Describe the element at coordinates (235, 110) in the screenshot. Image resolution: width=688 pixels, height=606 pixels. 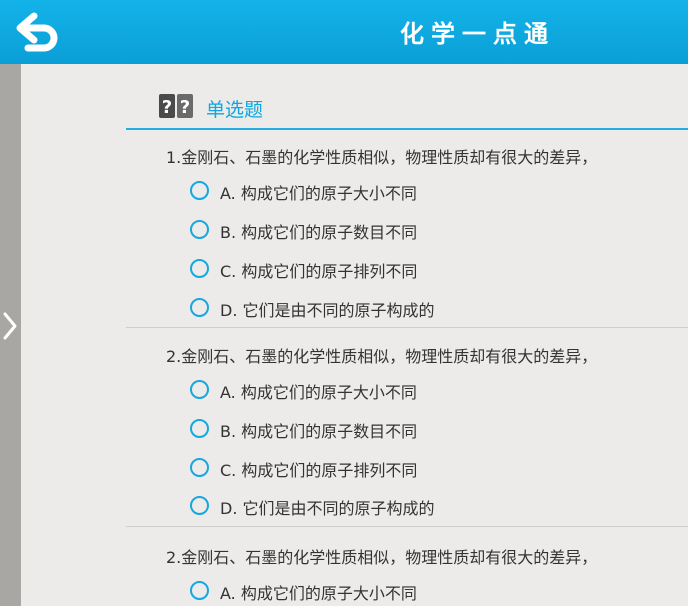
I see `section-title: 单选题` at that location.